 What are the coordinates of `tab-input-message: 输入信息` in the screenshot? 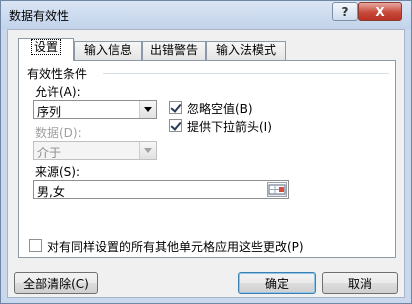 It's located at (108, 50).